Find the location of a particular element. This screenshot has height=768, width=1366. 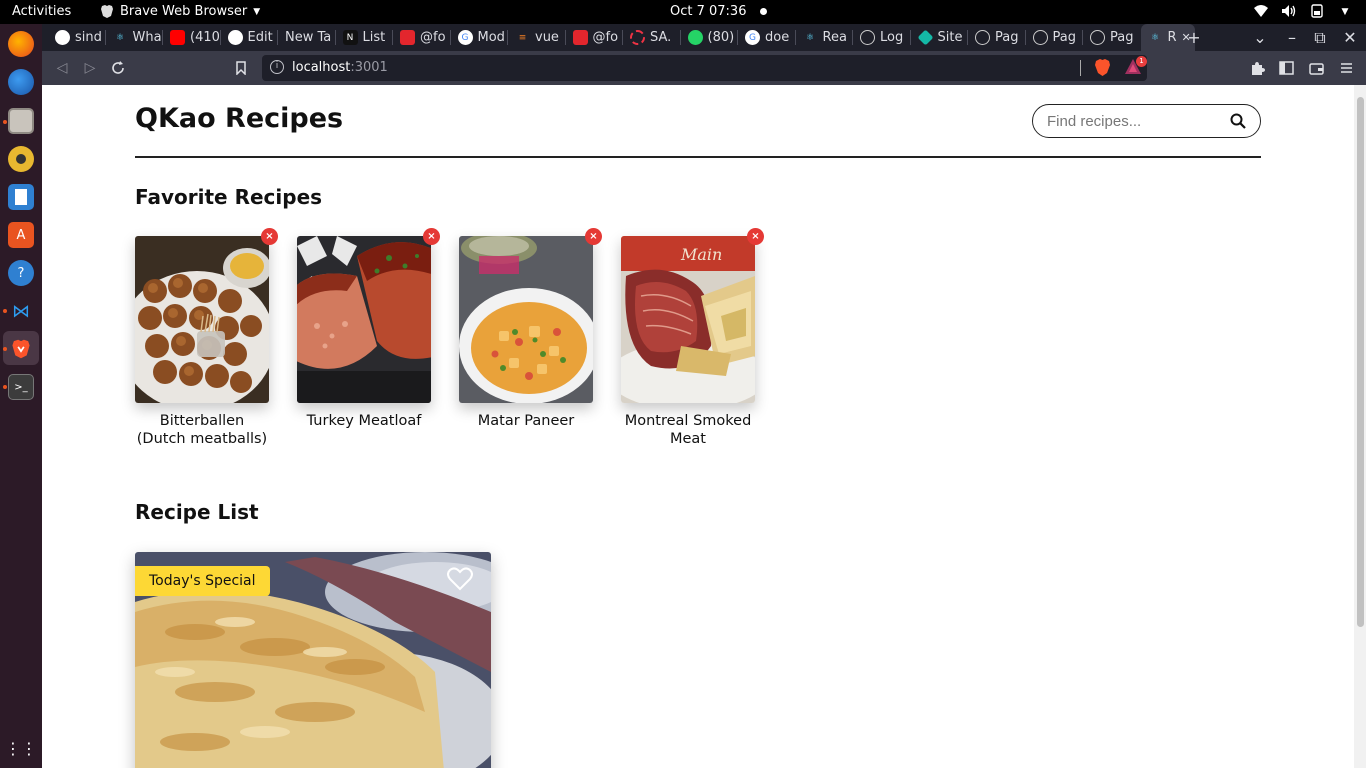

tab: Gdoe is located at coordinates (766, 37).